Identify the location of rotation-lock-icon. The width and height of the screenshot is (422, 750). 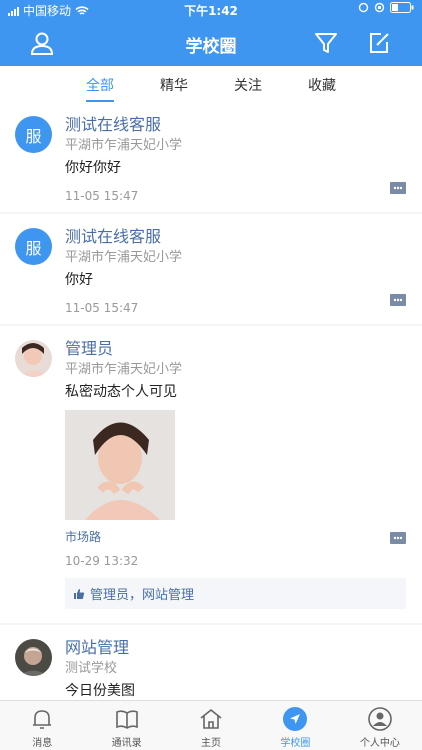
(379, 7).